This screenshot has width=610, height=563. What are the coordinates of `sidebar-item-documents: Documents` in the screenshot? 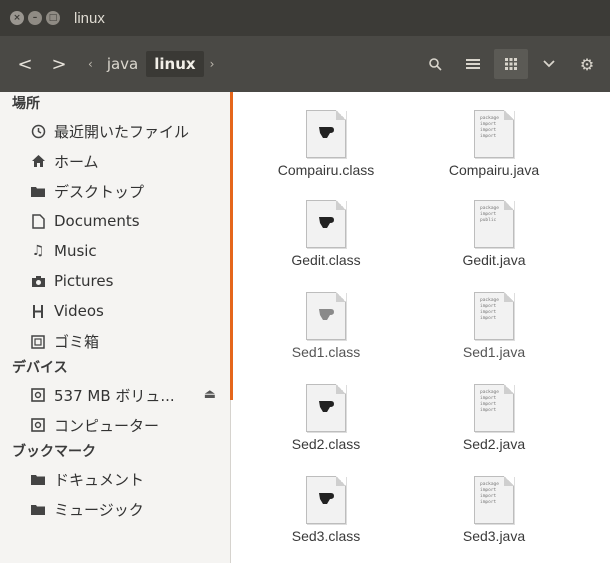 It's located at (115, 221).